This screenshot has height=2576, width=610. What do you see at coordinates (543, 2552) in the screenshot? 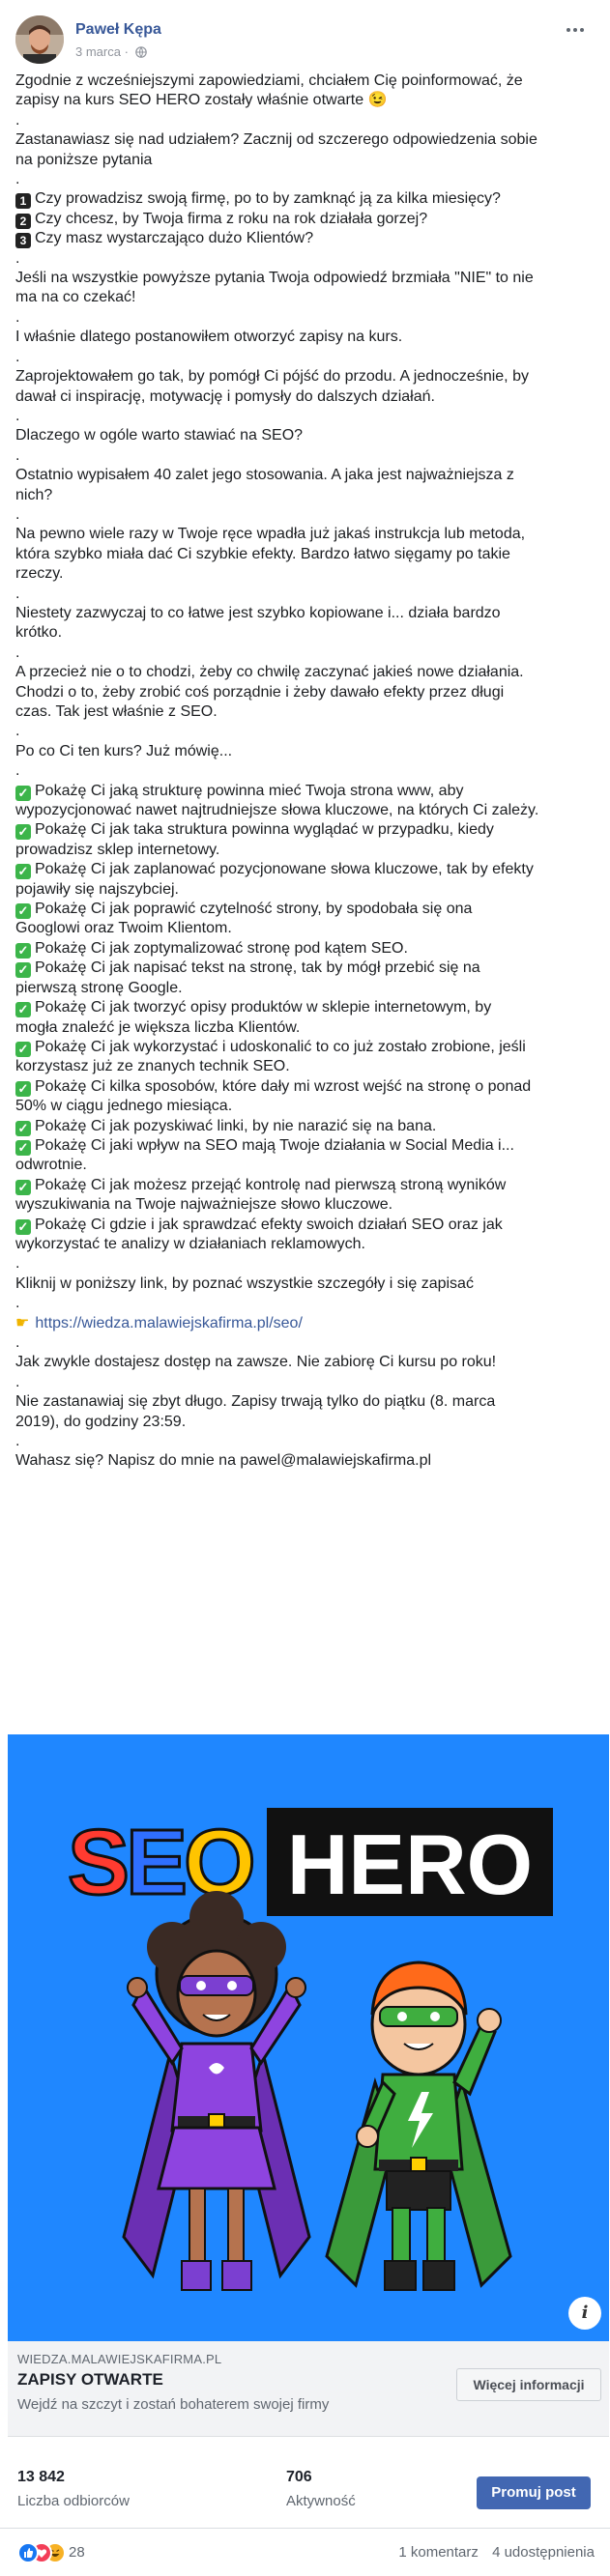
I see `shares-count: 4 udostępnienia` at bounding box center [543, 2552].